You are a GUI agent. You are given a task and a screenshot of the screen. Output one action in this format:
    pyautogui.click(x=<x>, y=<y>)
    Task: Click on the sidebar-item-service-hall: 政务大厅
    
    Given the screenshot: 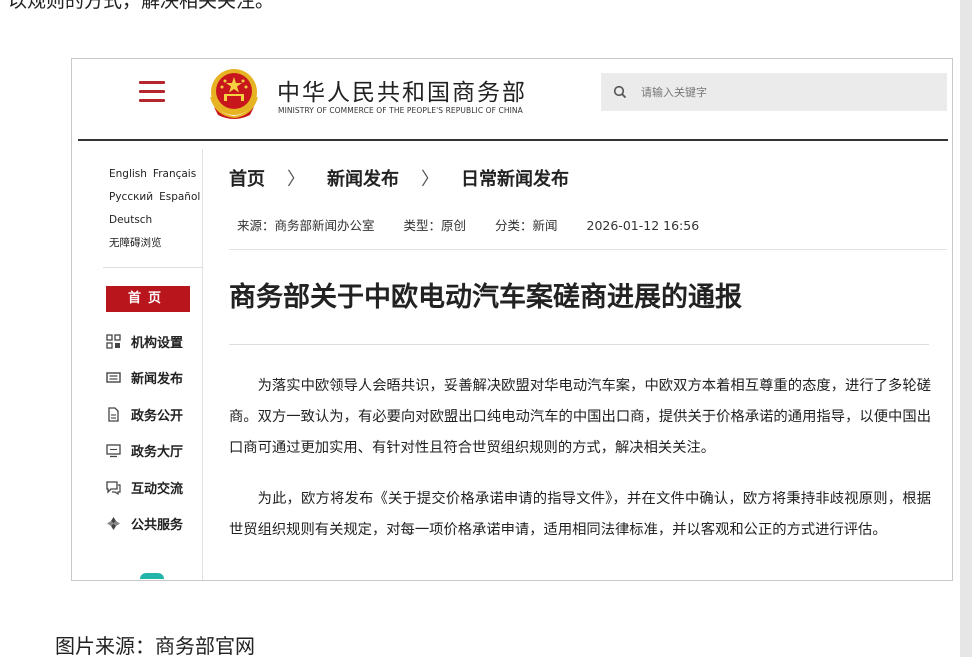 What is the action you would take?
    pyautogui.click(x=144, y=451)
    